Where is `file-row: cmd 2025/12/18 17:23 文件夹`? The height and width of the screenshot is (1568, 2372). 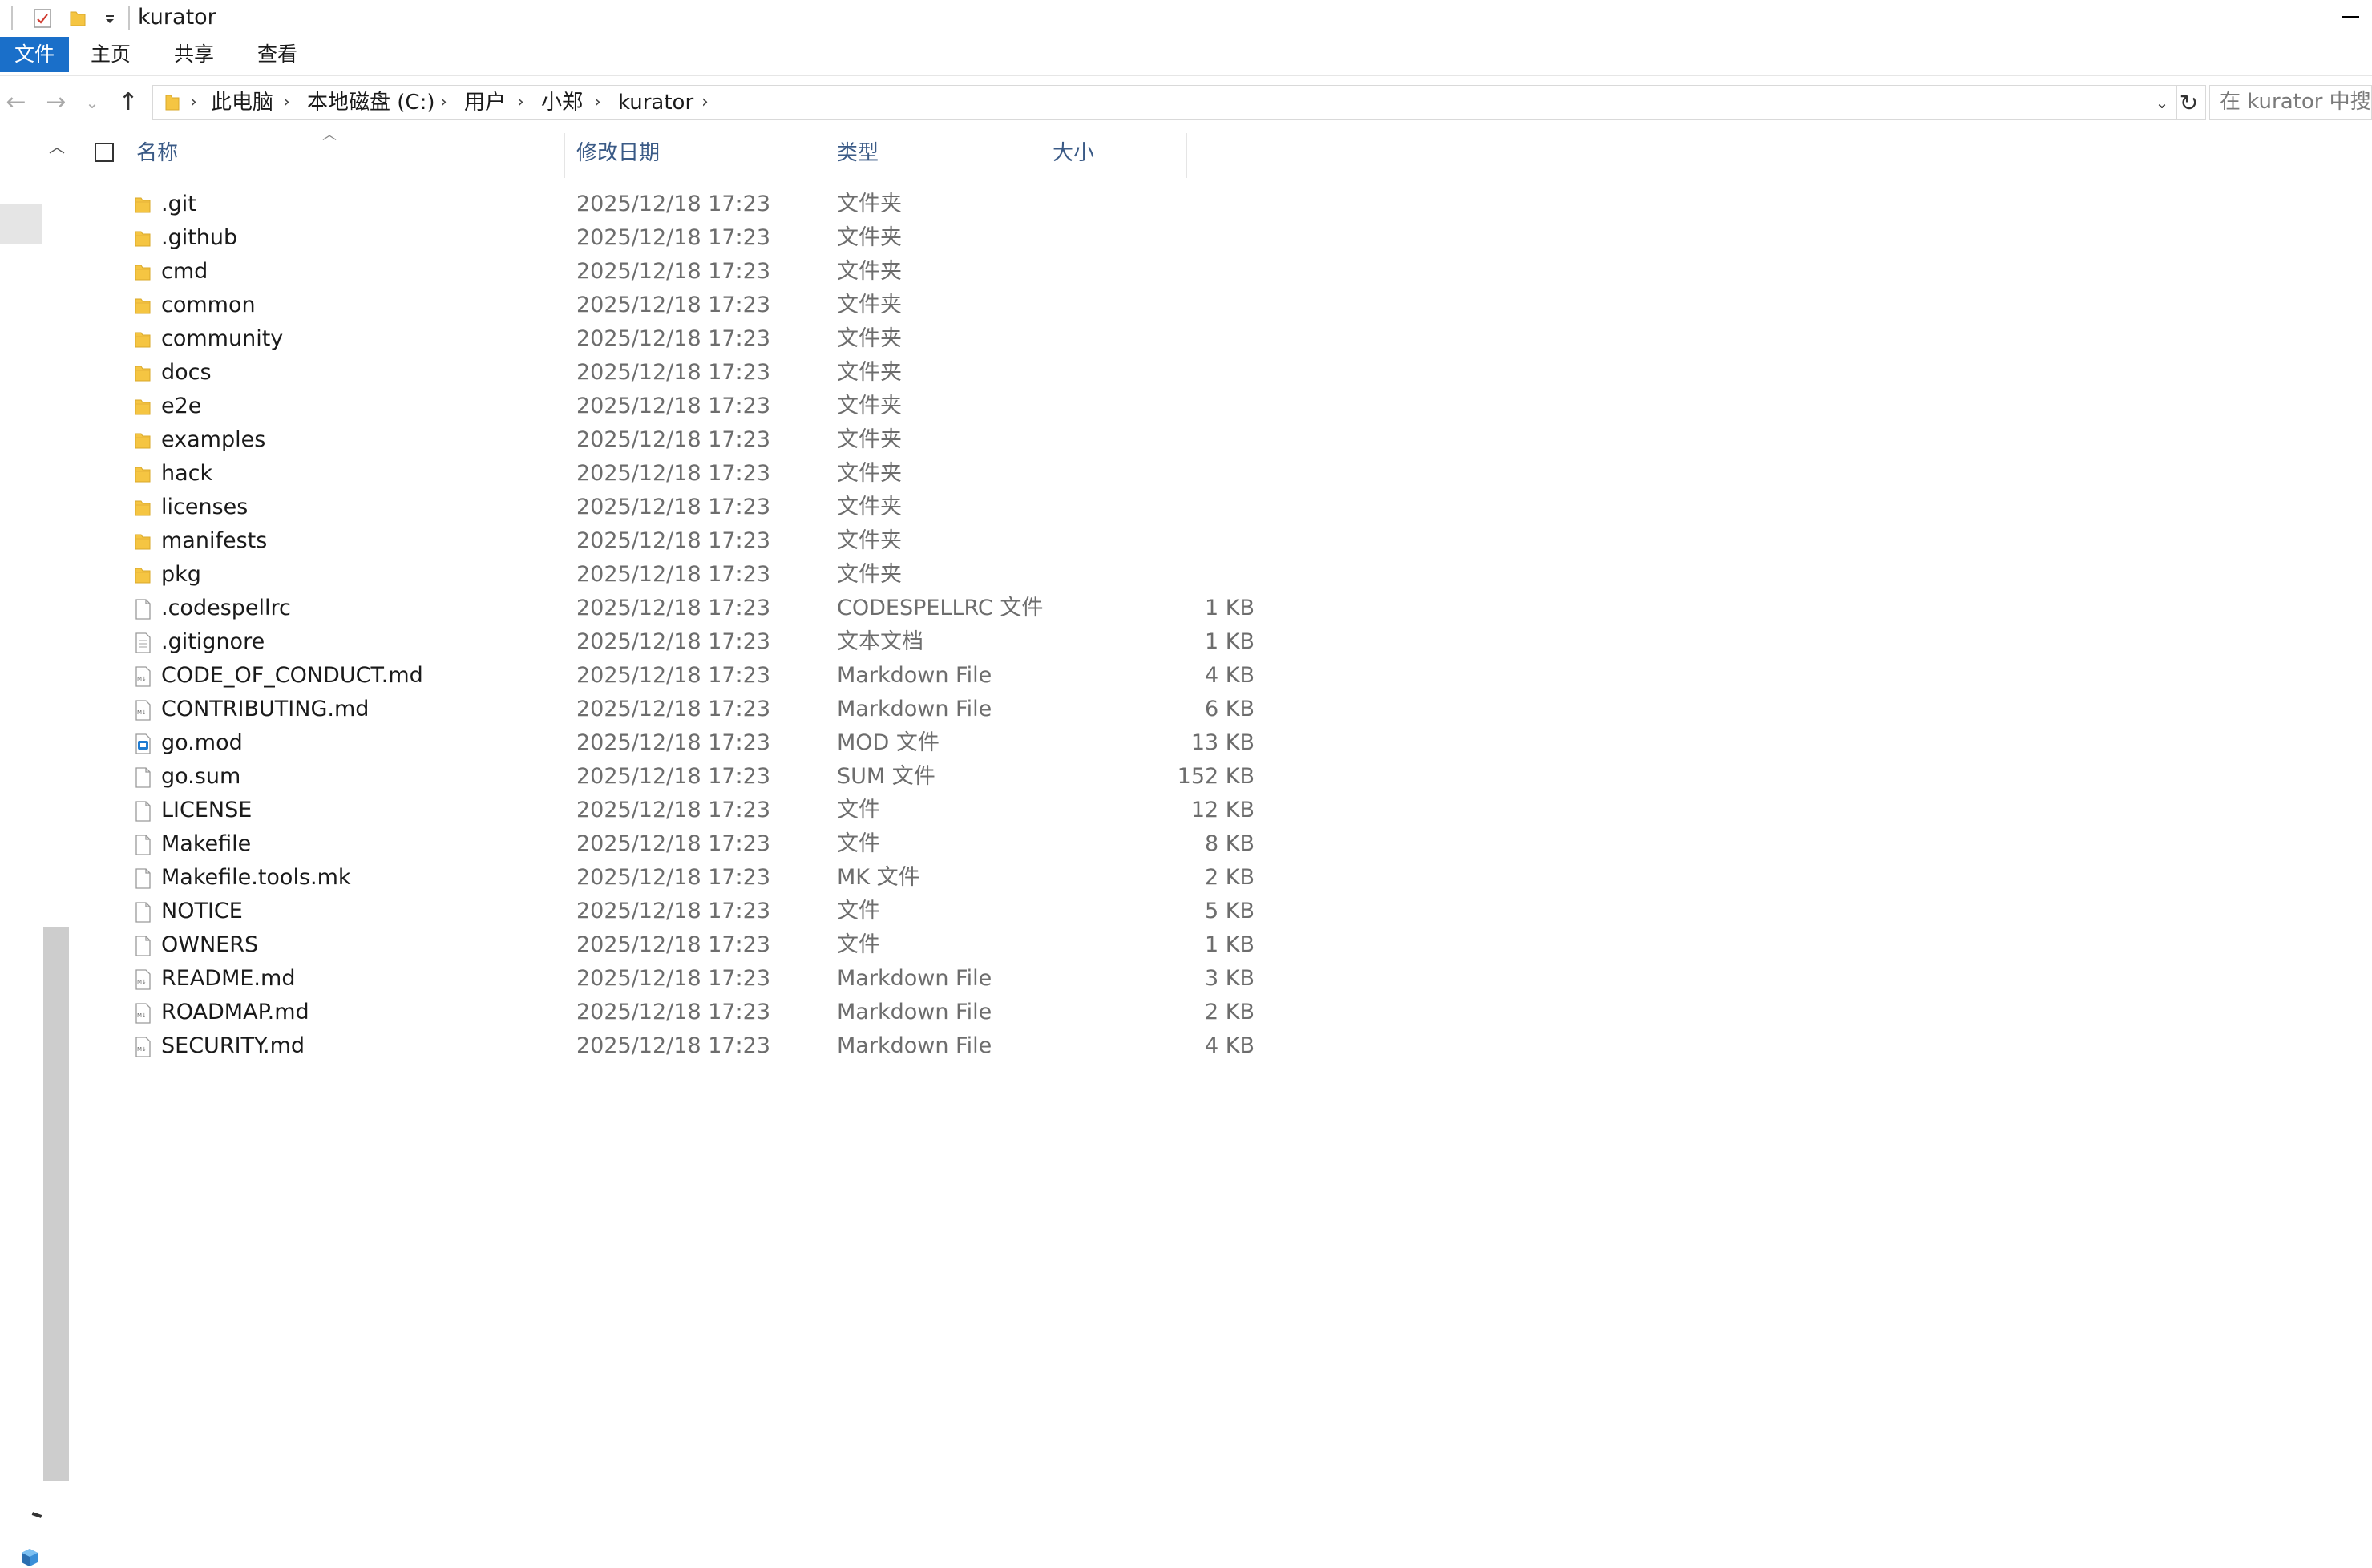 file-row: cmd 2025/12/18 17:23 文件夹 is located at coordinates (641, 272).